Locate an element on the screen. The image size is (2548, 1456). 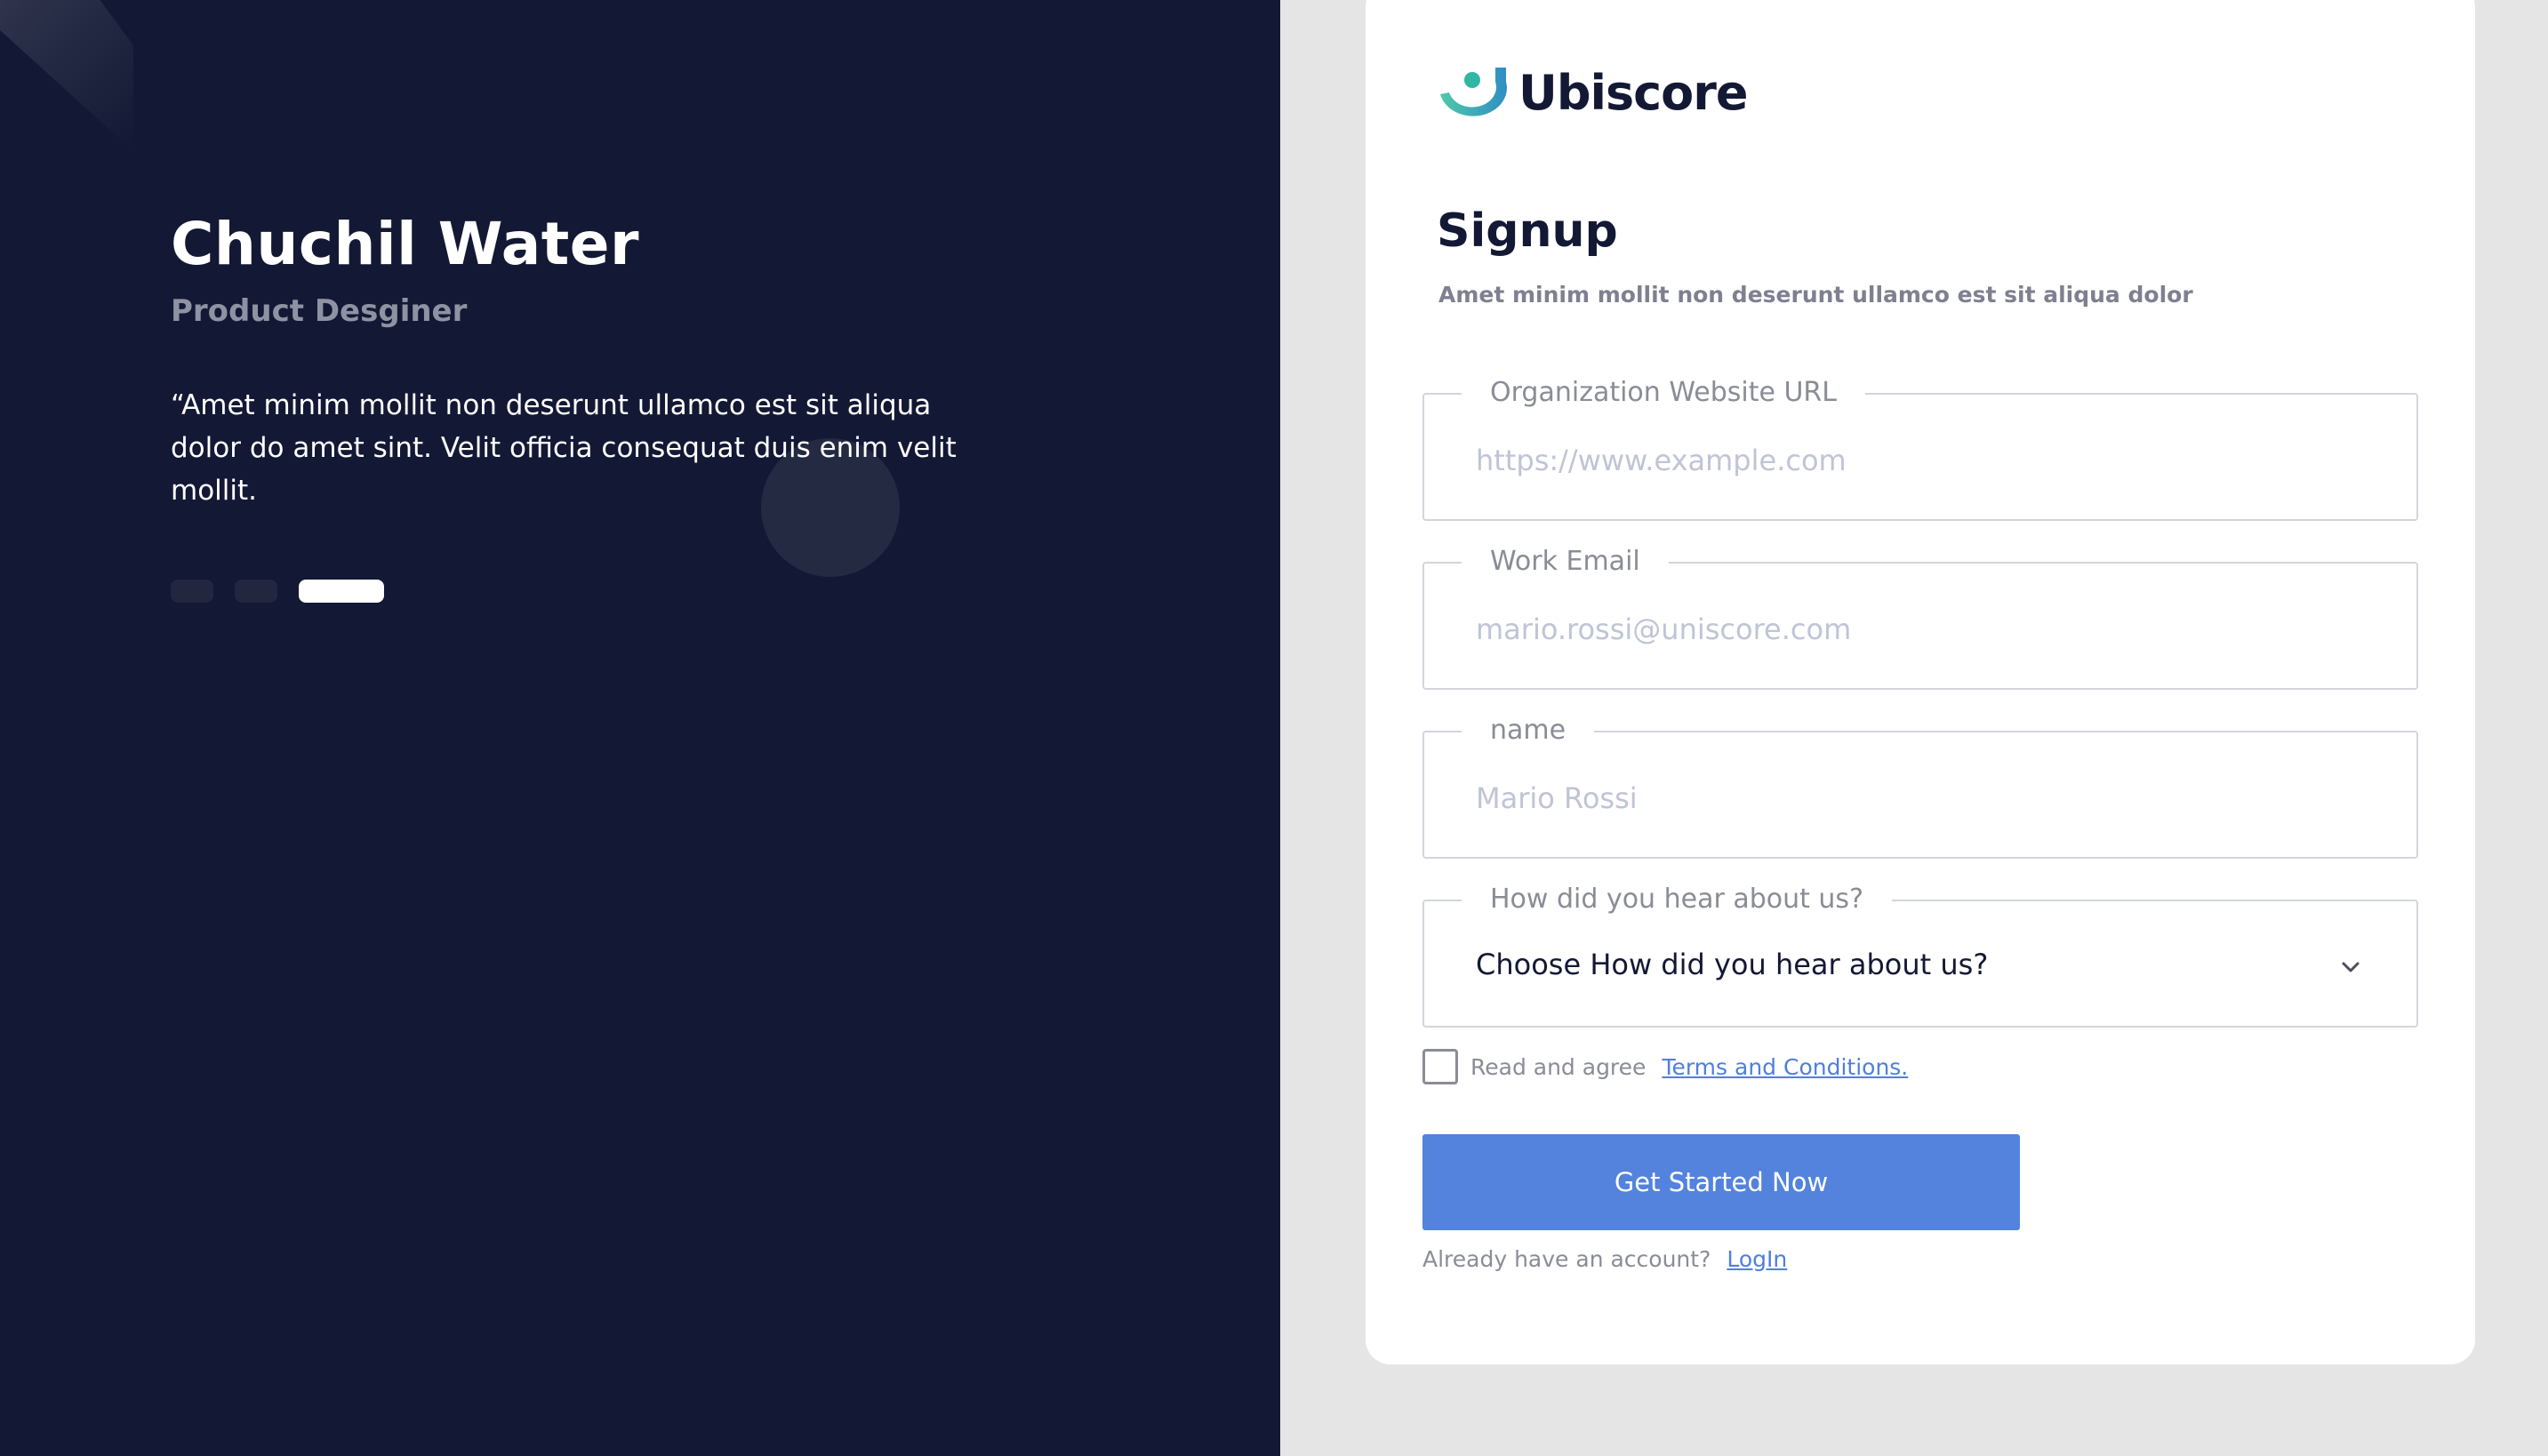
work-email-label: Work Email is located at coordinates (1566, 562).